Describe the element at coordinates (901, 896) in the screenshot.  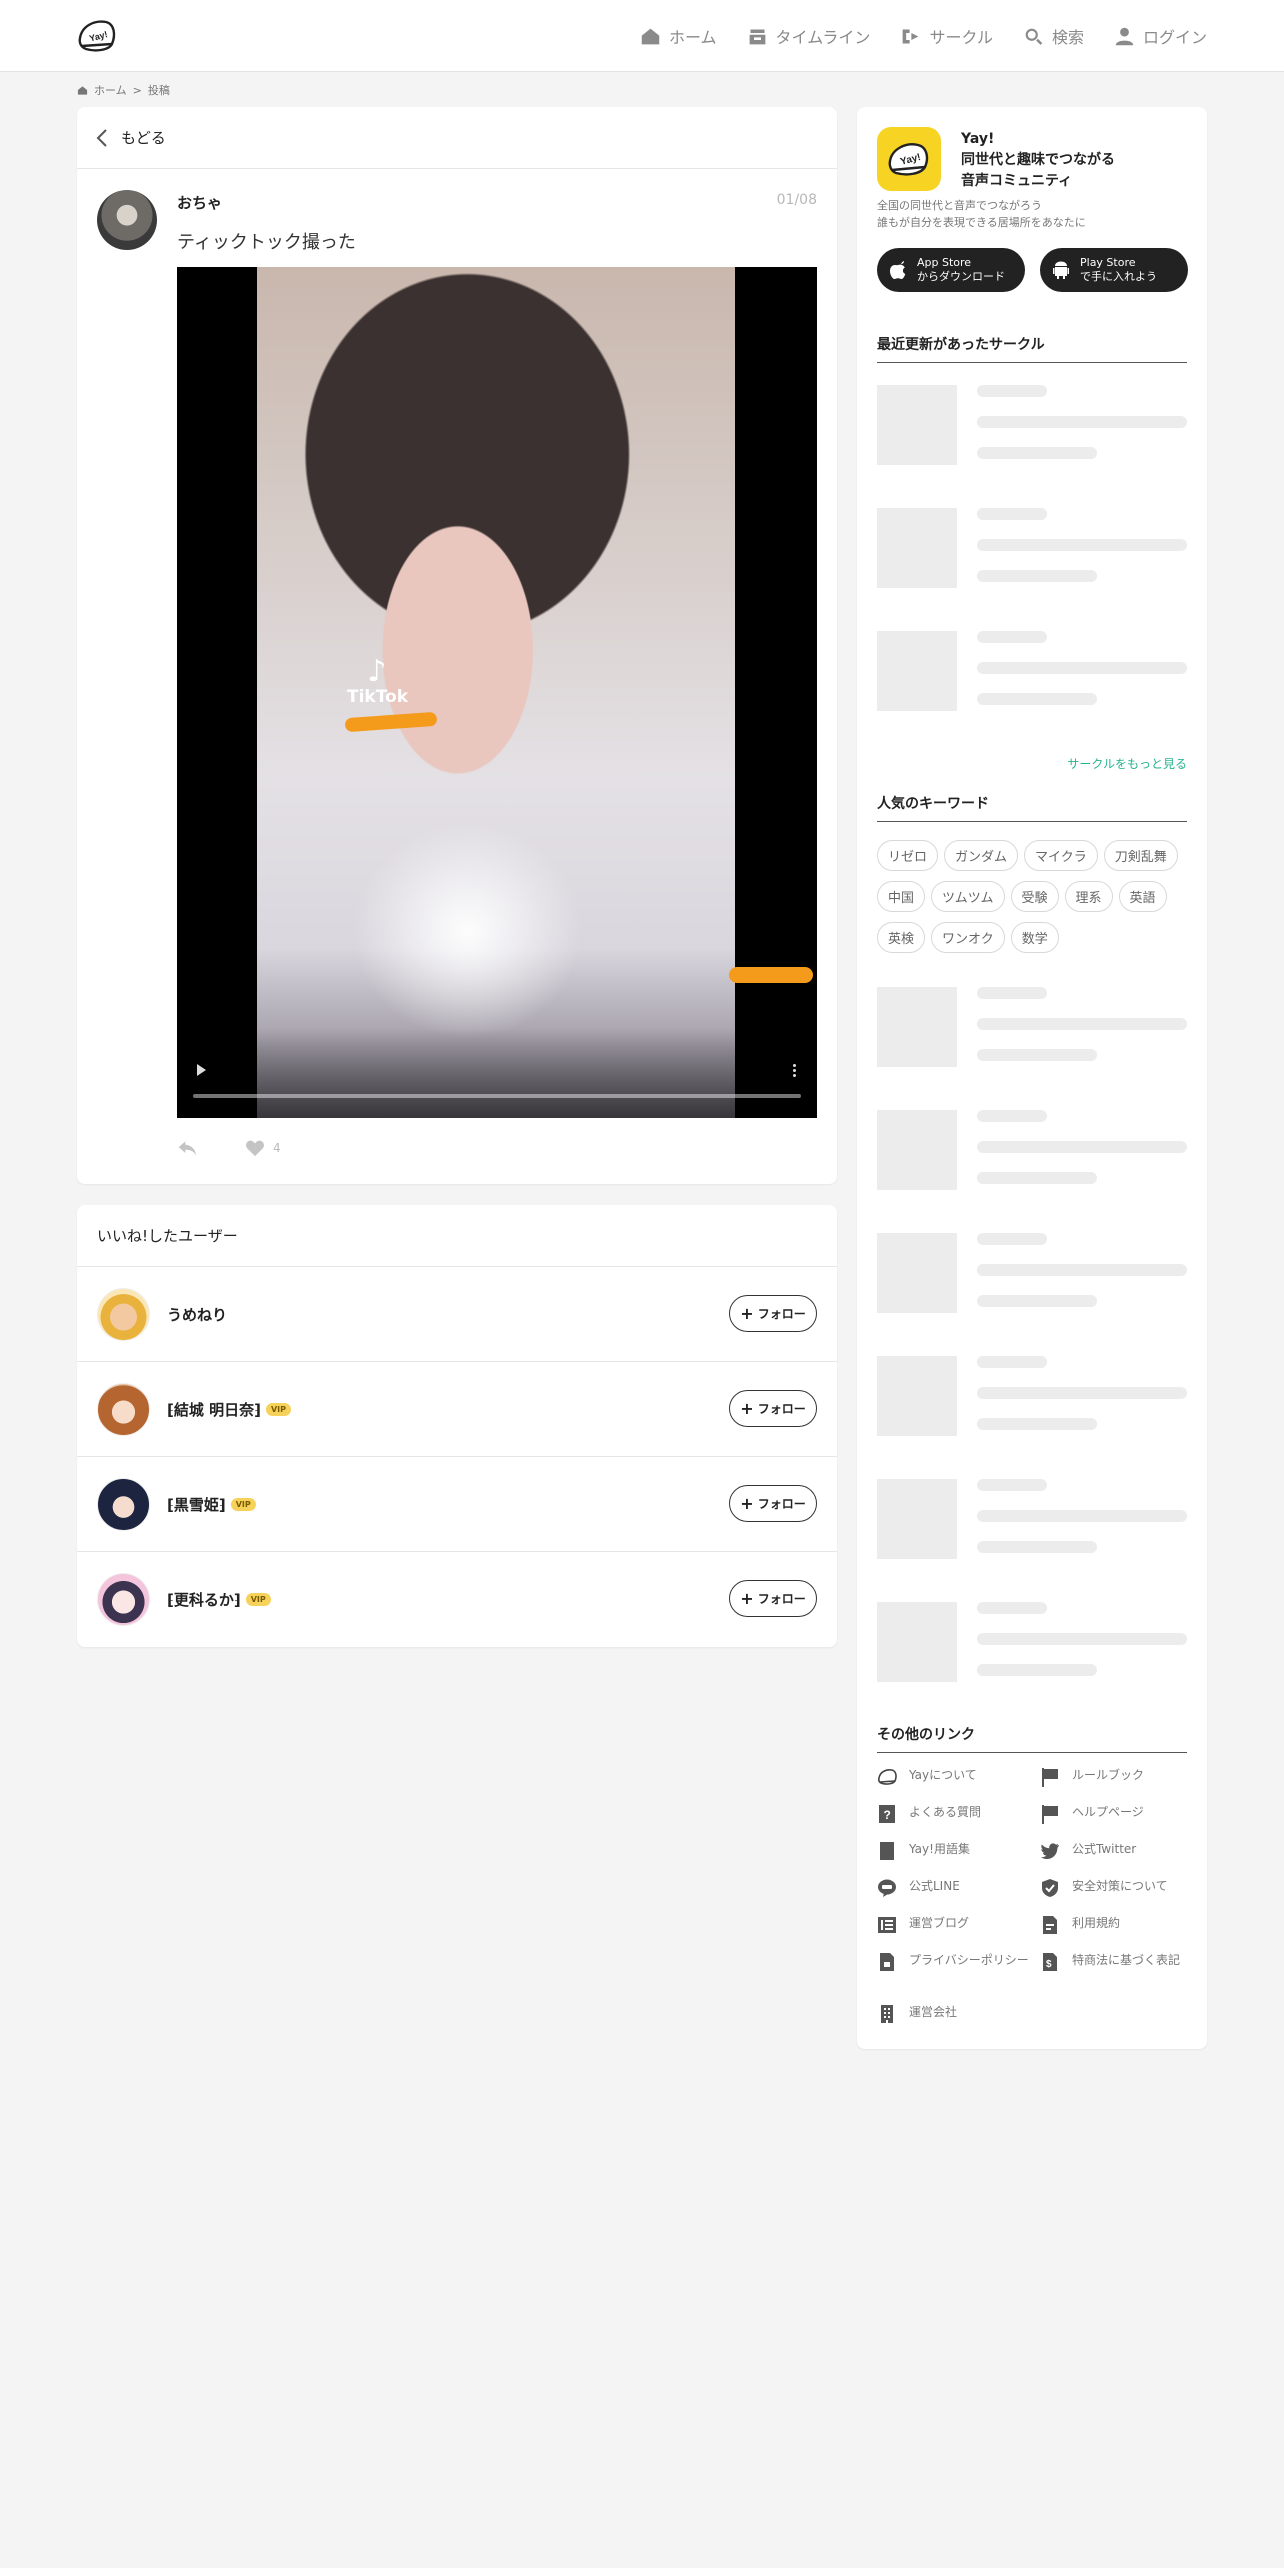
I see `keyword-tag: 中国` at that location.